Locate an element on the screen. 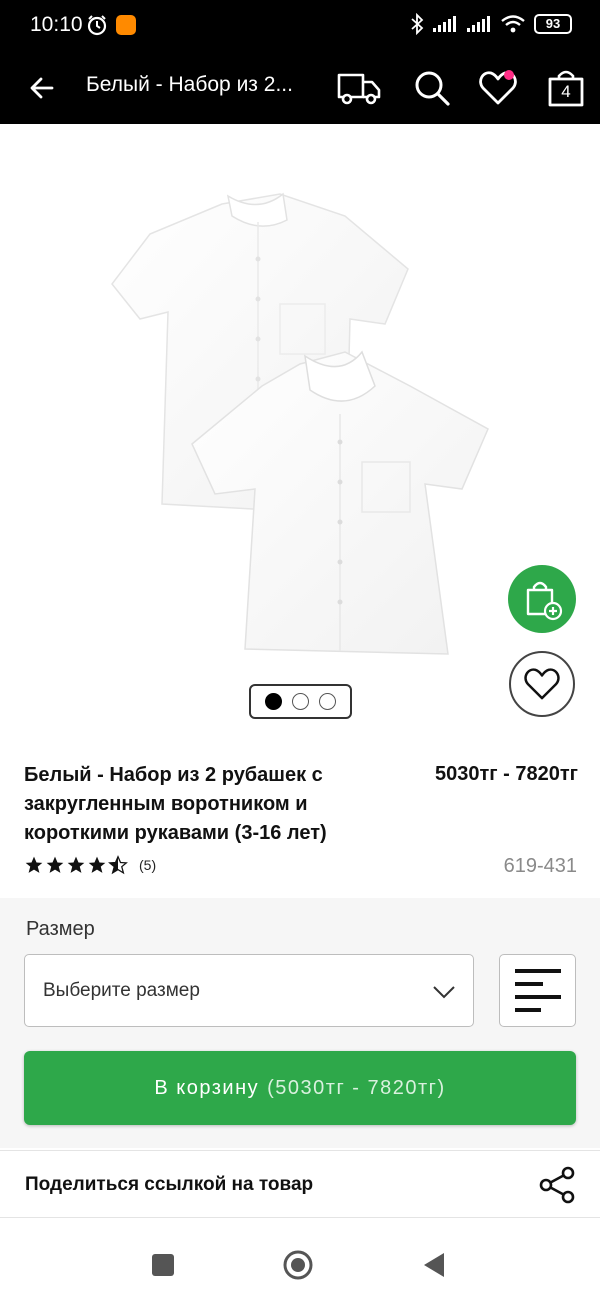  home-button is located at coordinates (298, 1265).